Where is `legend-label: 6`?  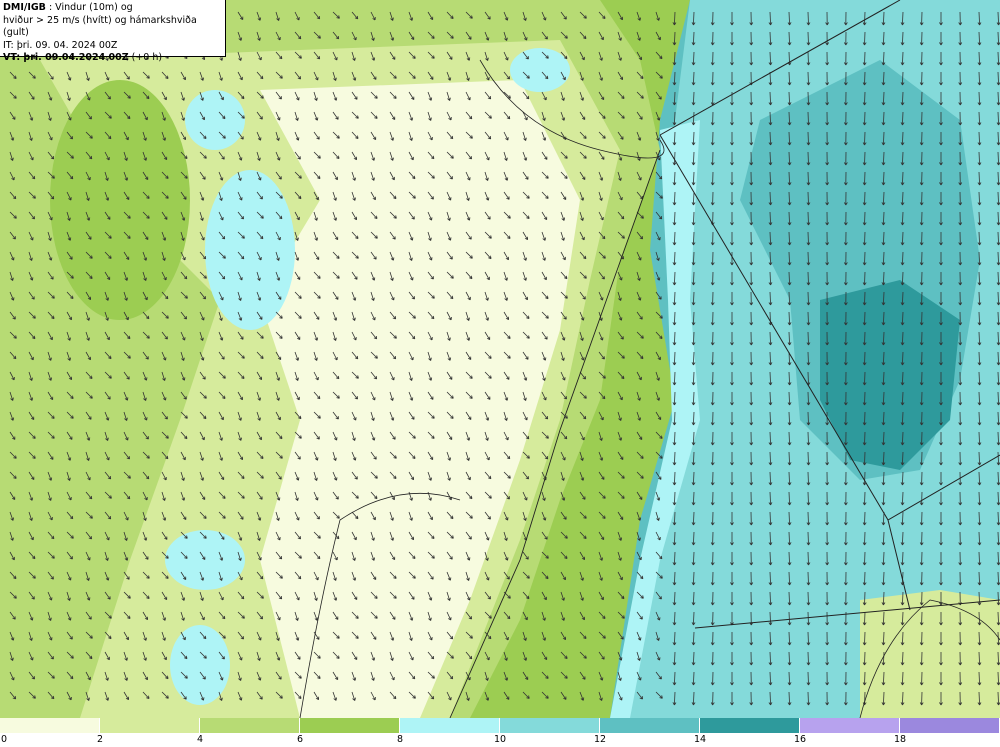
legend-label: 6 is located at coordinates (300, 739).